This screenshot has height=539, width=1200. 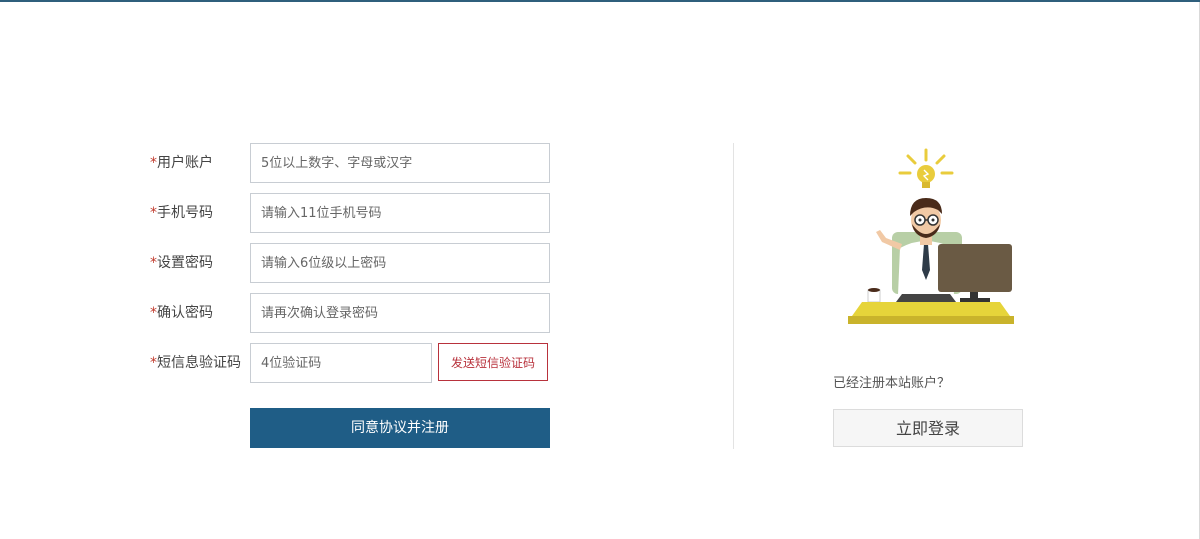 What do you see at coordinates (341, 363) in the screenshot?
I see `sms-code-input` at bounding box center [341, 363].